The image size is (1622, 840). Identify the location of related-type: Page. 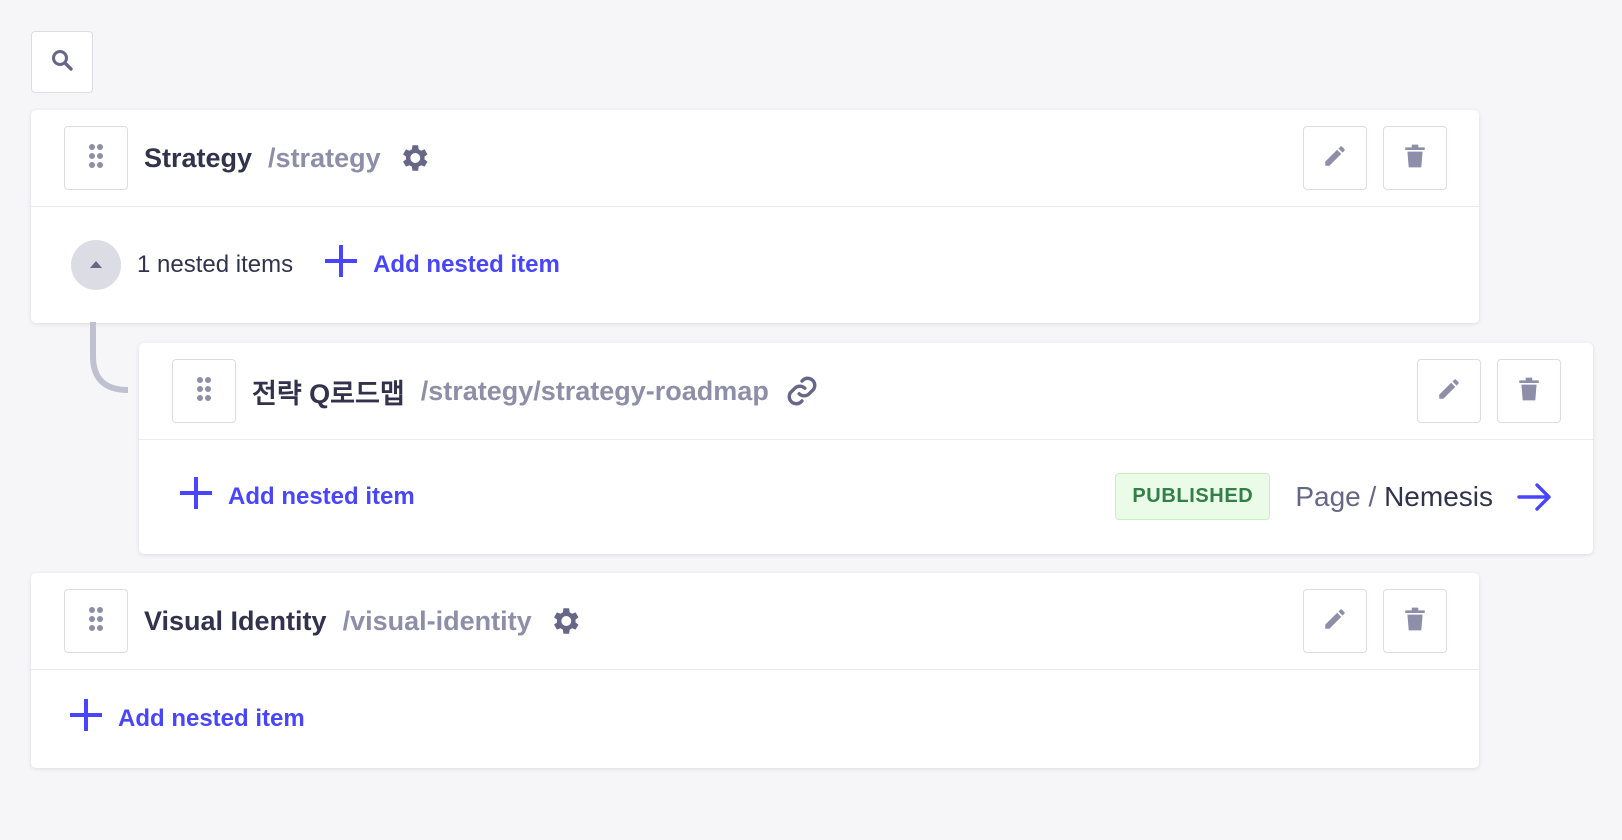
(1328, 496).